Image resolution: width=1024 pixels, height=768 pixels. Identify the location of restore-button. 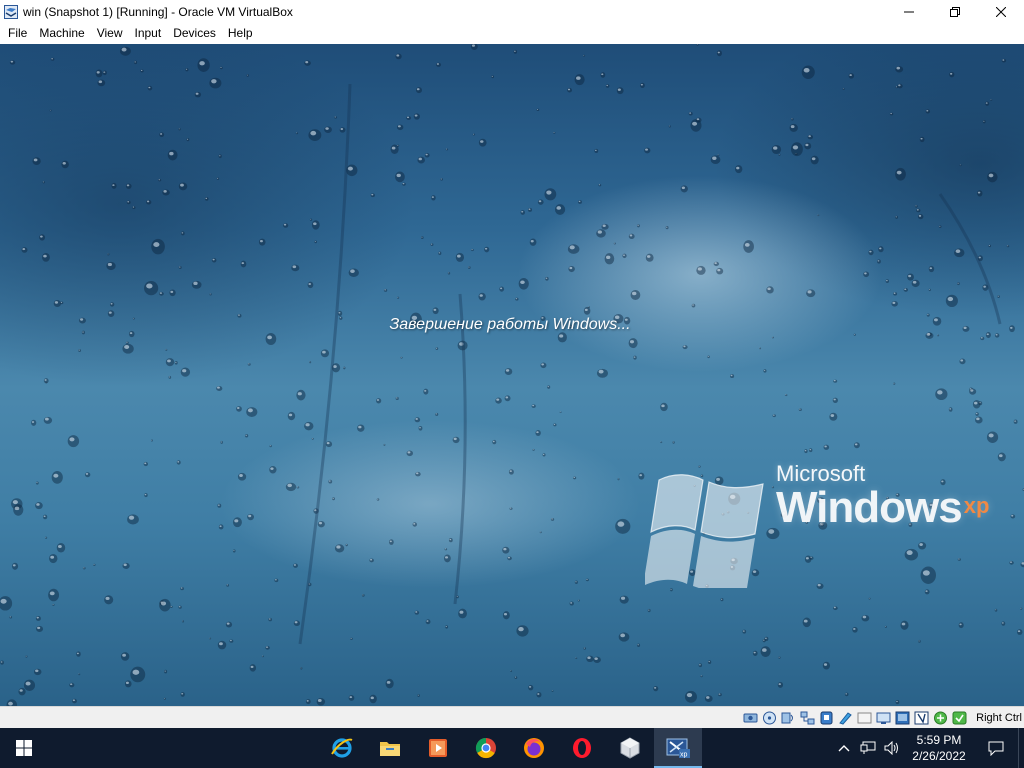
(955, 11).